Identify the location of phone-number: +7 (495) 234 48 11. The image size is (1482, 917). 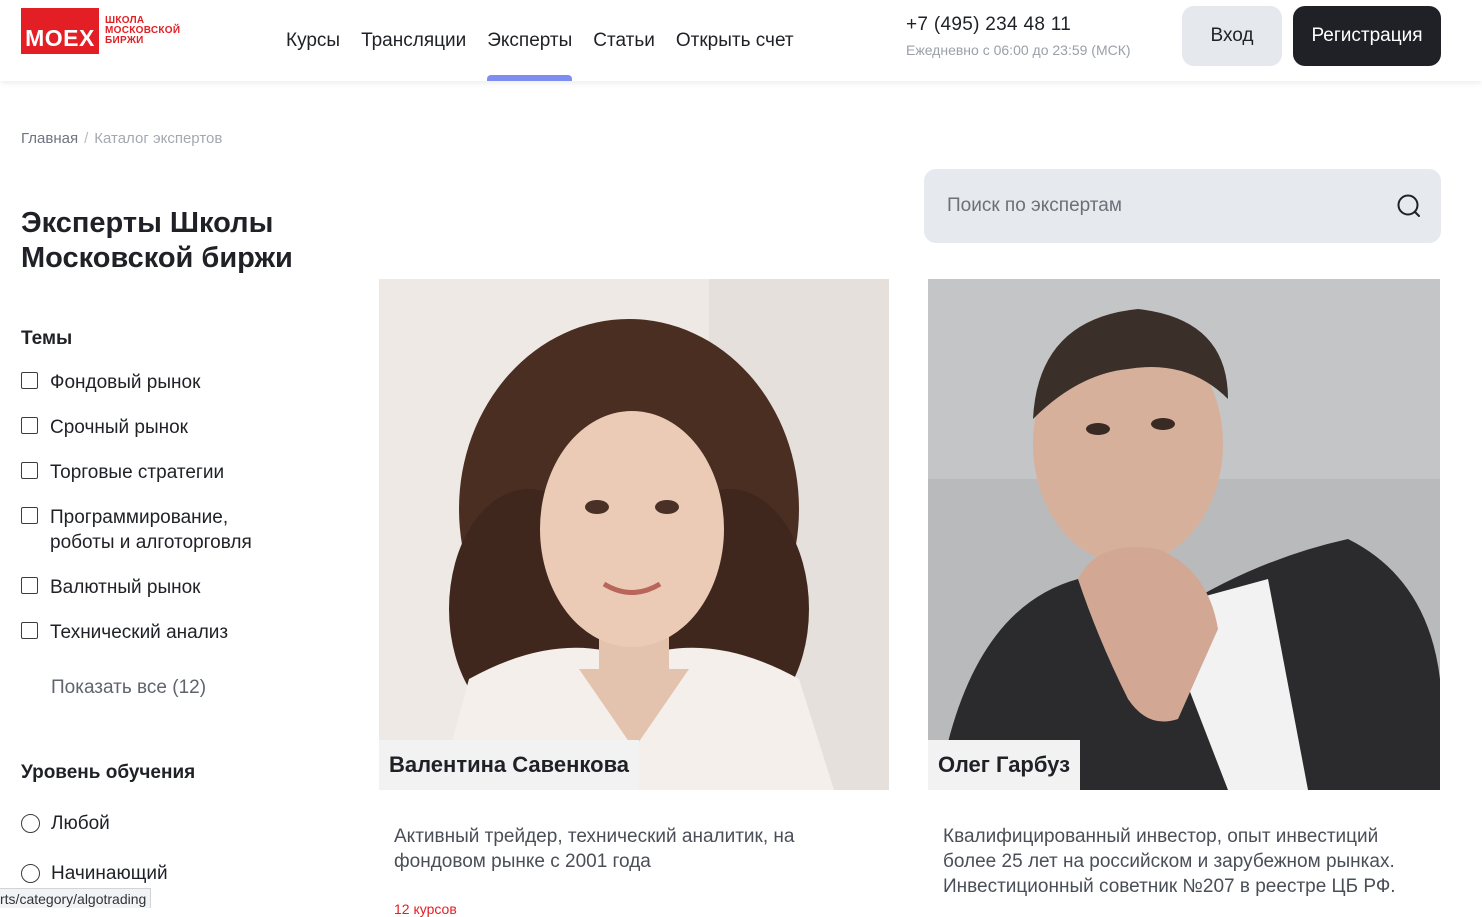
(1018, 25).